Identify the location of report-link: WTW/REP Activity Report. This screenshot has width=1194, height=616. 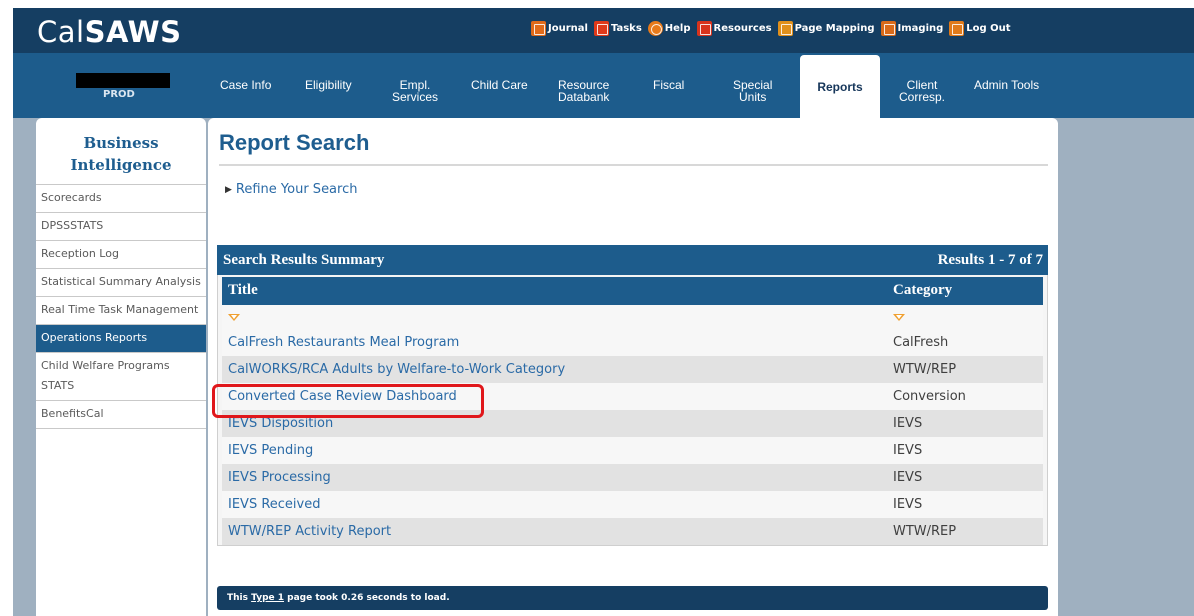
(309, 531).